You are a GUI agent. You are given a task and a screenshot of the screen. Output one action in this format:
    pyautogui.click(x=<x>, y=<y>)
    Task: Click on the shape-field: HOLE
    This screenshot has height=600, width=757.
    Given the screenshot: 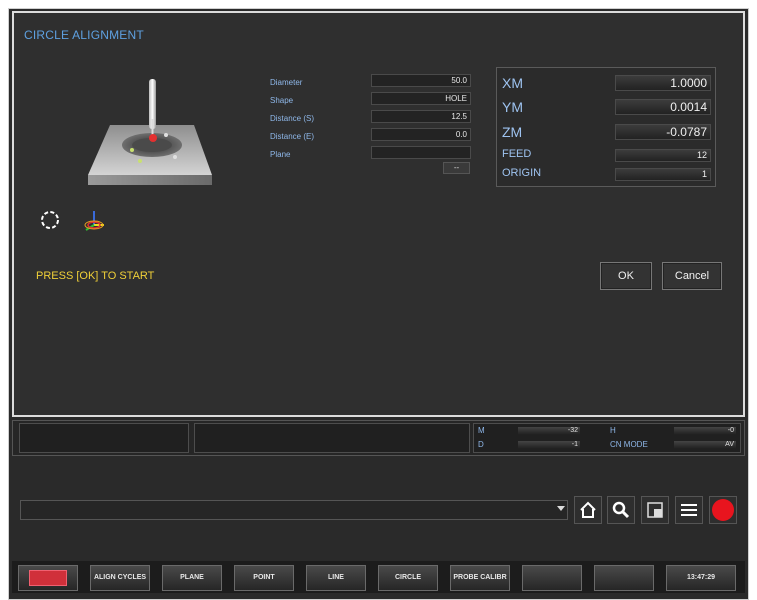 What is the action you would take?
    pyautogui.click(x=421, y=98)
    